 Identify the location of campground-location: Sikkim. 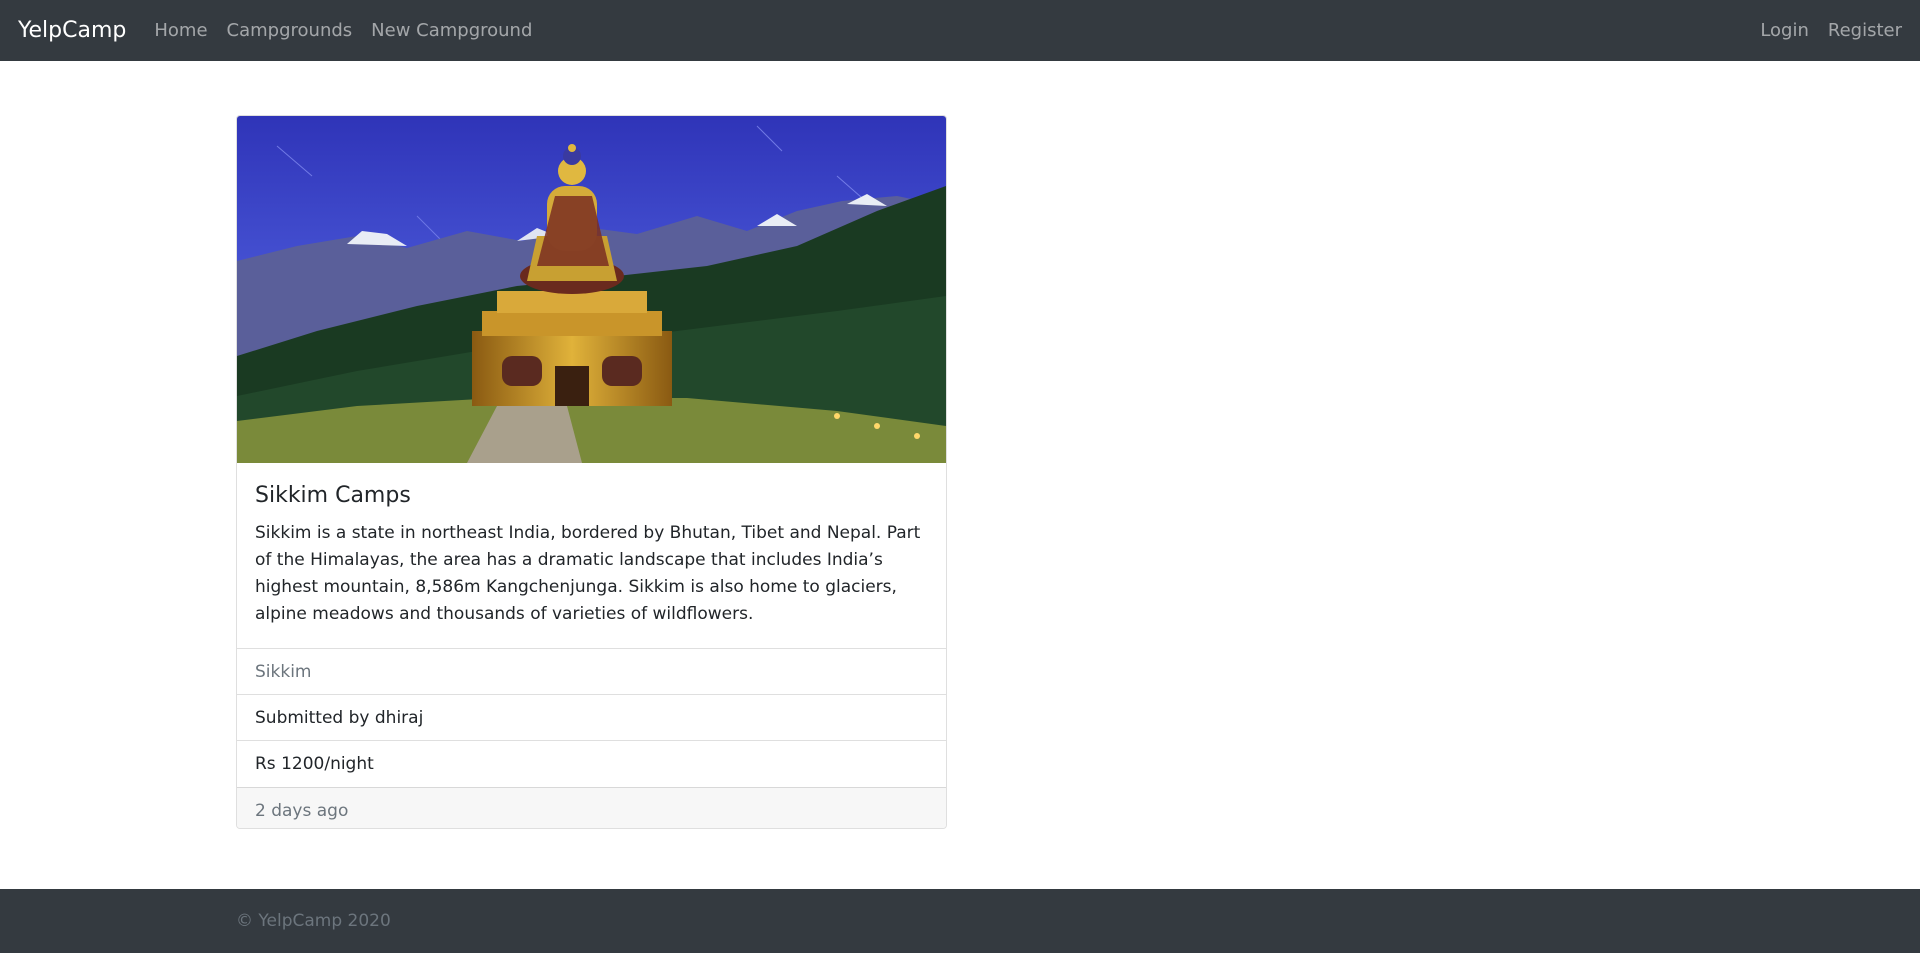
(591, 672).